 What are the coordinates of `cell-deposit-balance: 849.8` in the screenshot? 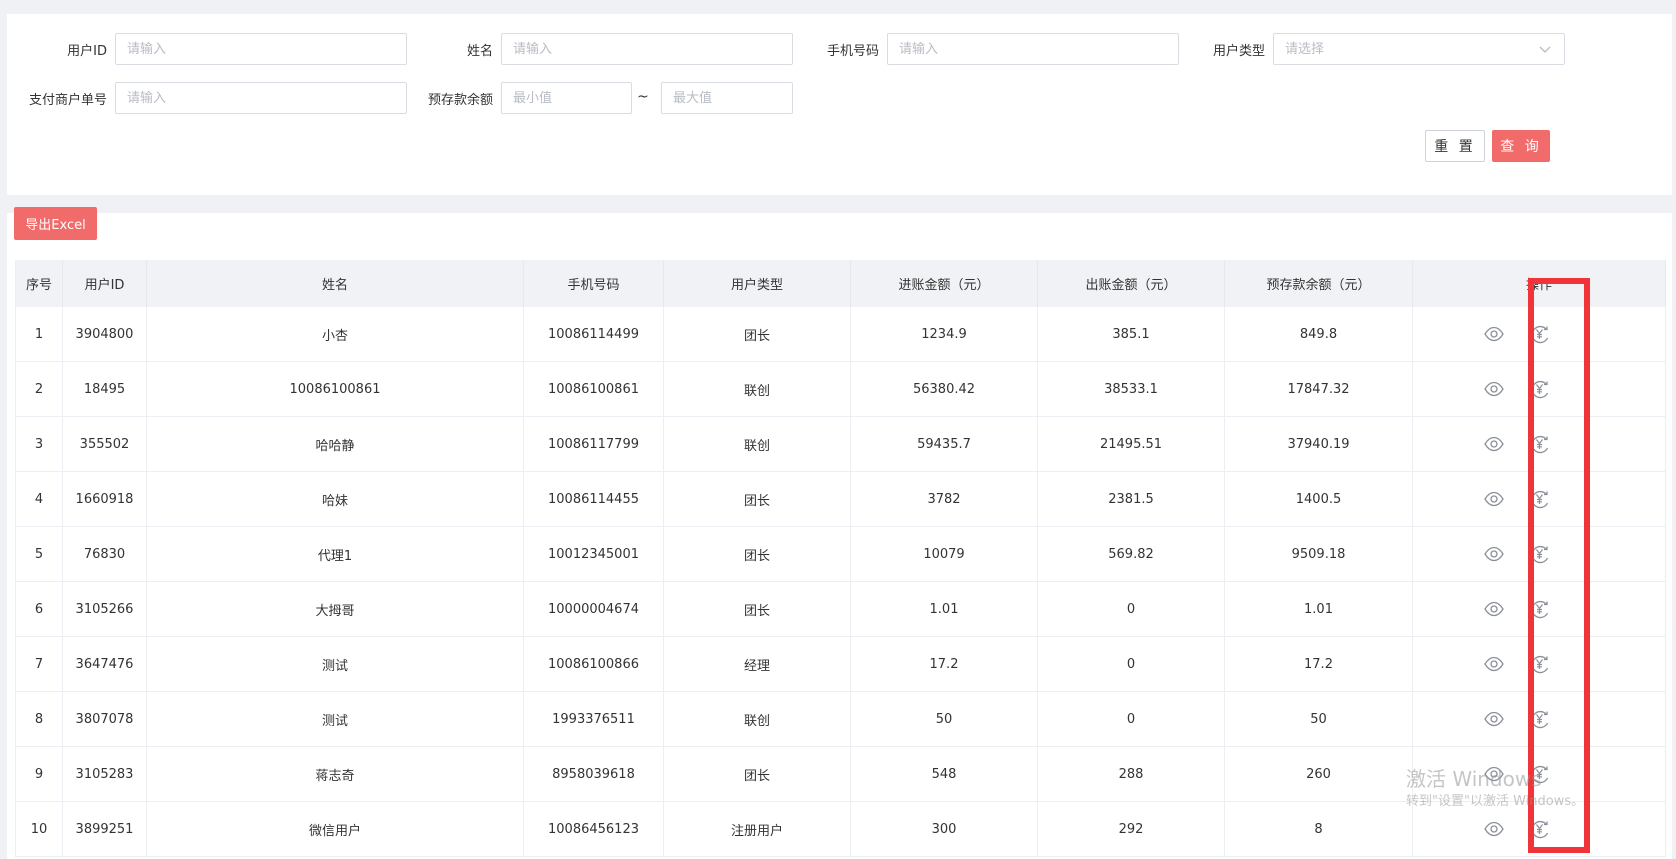 It's located at (1318, 334).